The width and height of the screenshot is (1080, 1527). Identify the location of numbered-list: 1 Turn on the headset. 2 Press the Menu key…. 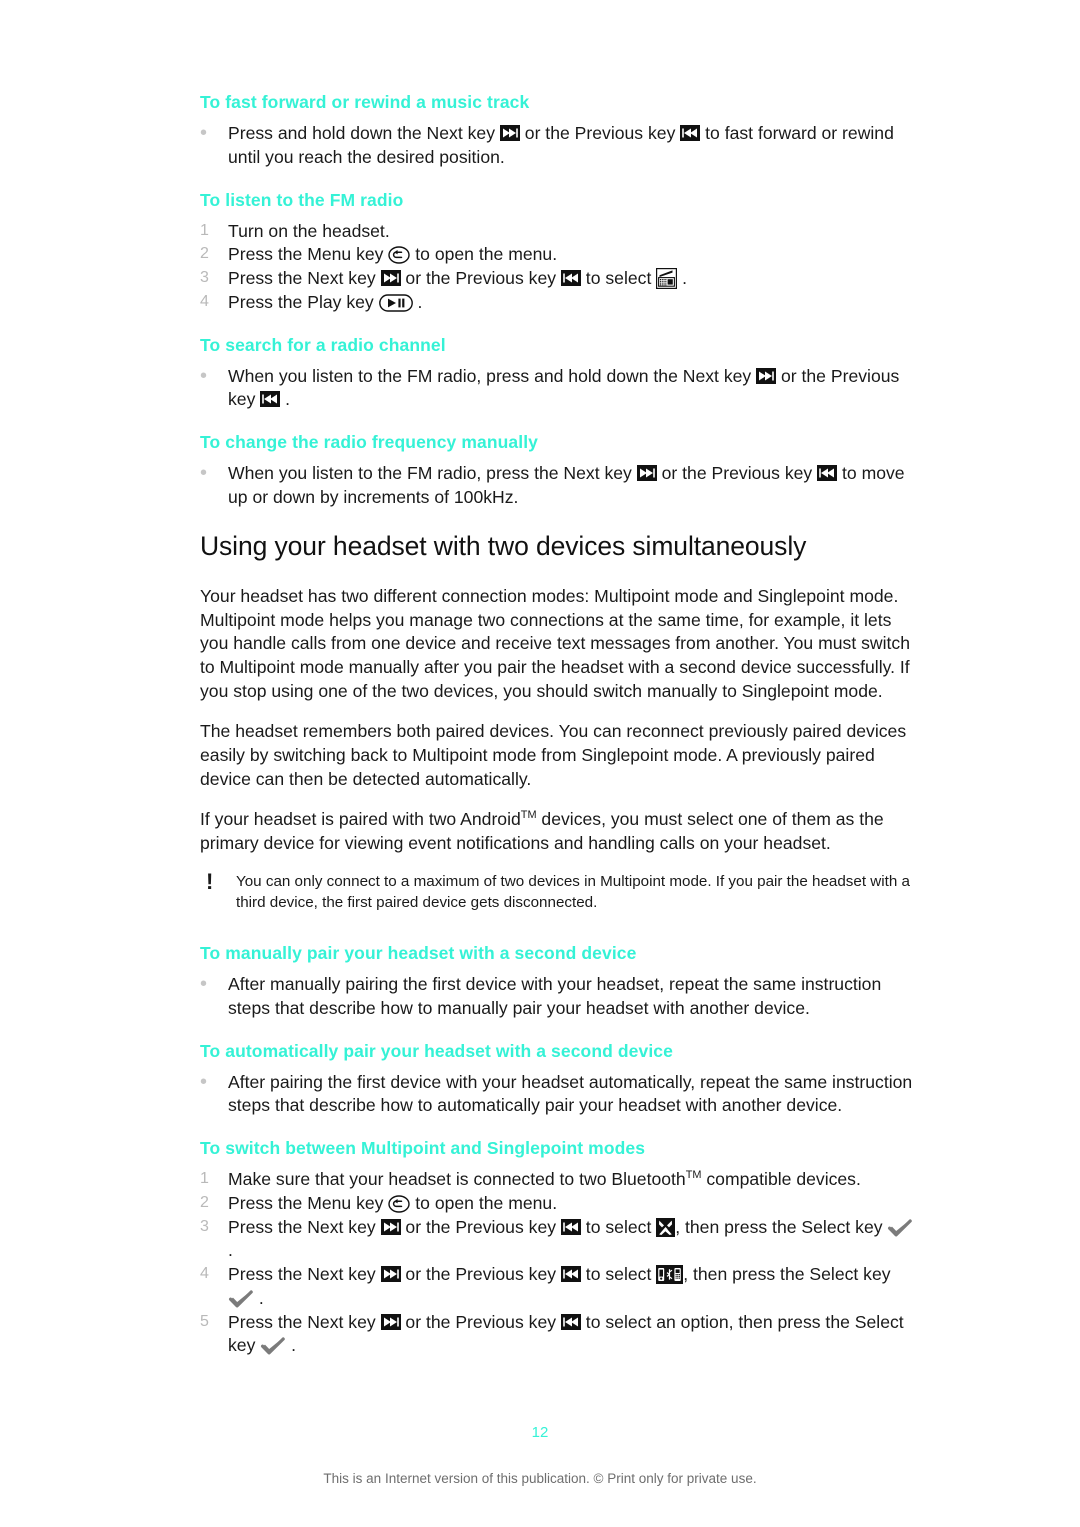
(560, 267).